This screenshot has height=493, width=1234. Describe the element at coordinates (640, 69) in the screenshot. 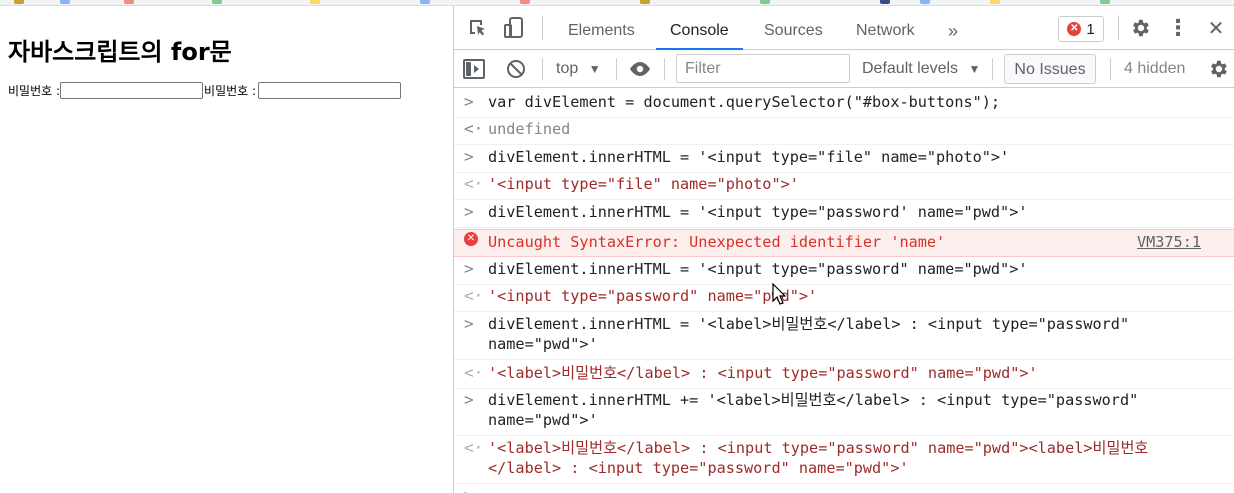

I see `live-expression-eye-icon` at that location.